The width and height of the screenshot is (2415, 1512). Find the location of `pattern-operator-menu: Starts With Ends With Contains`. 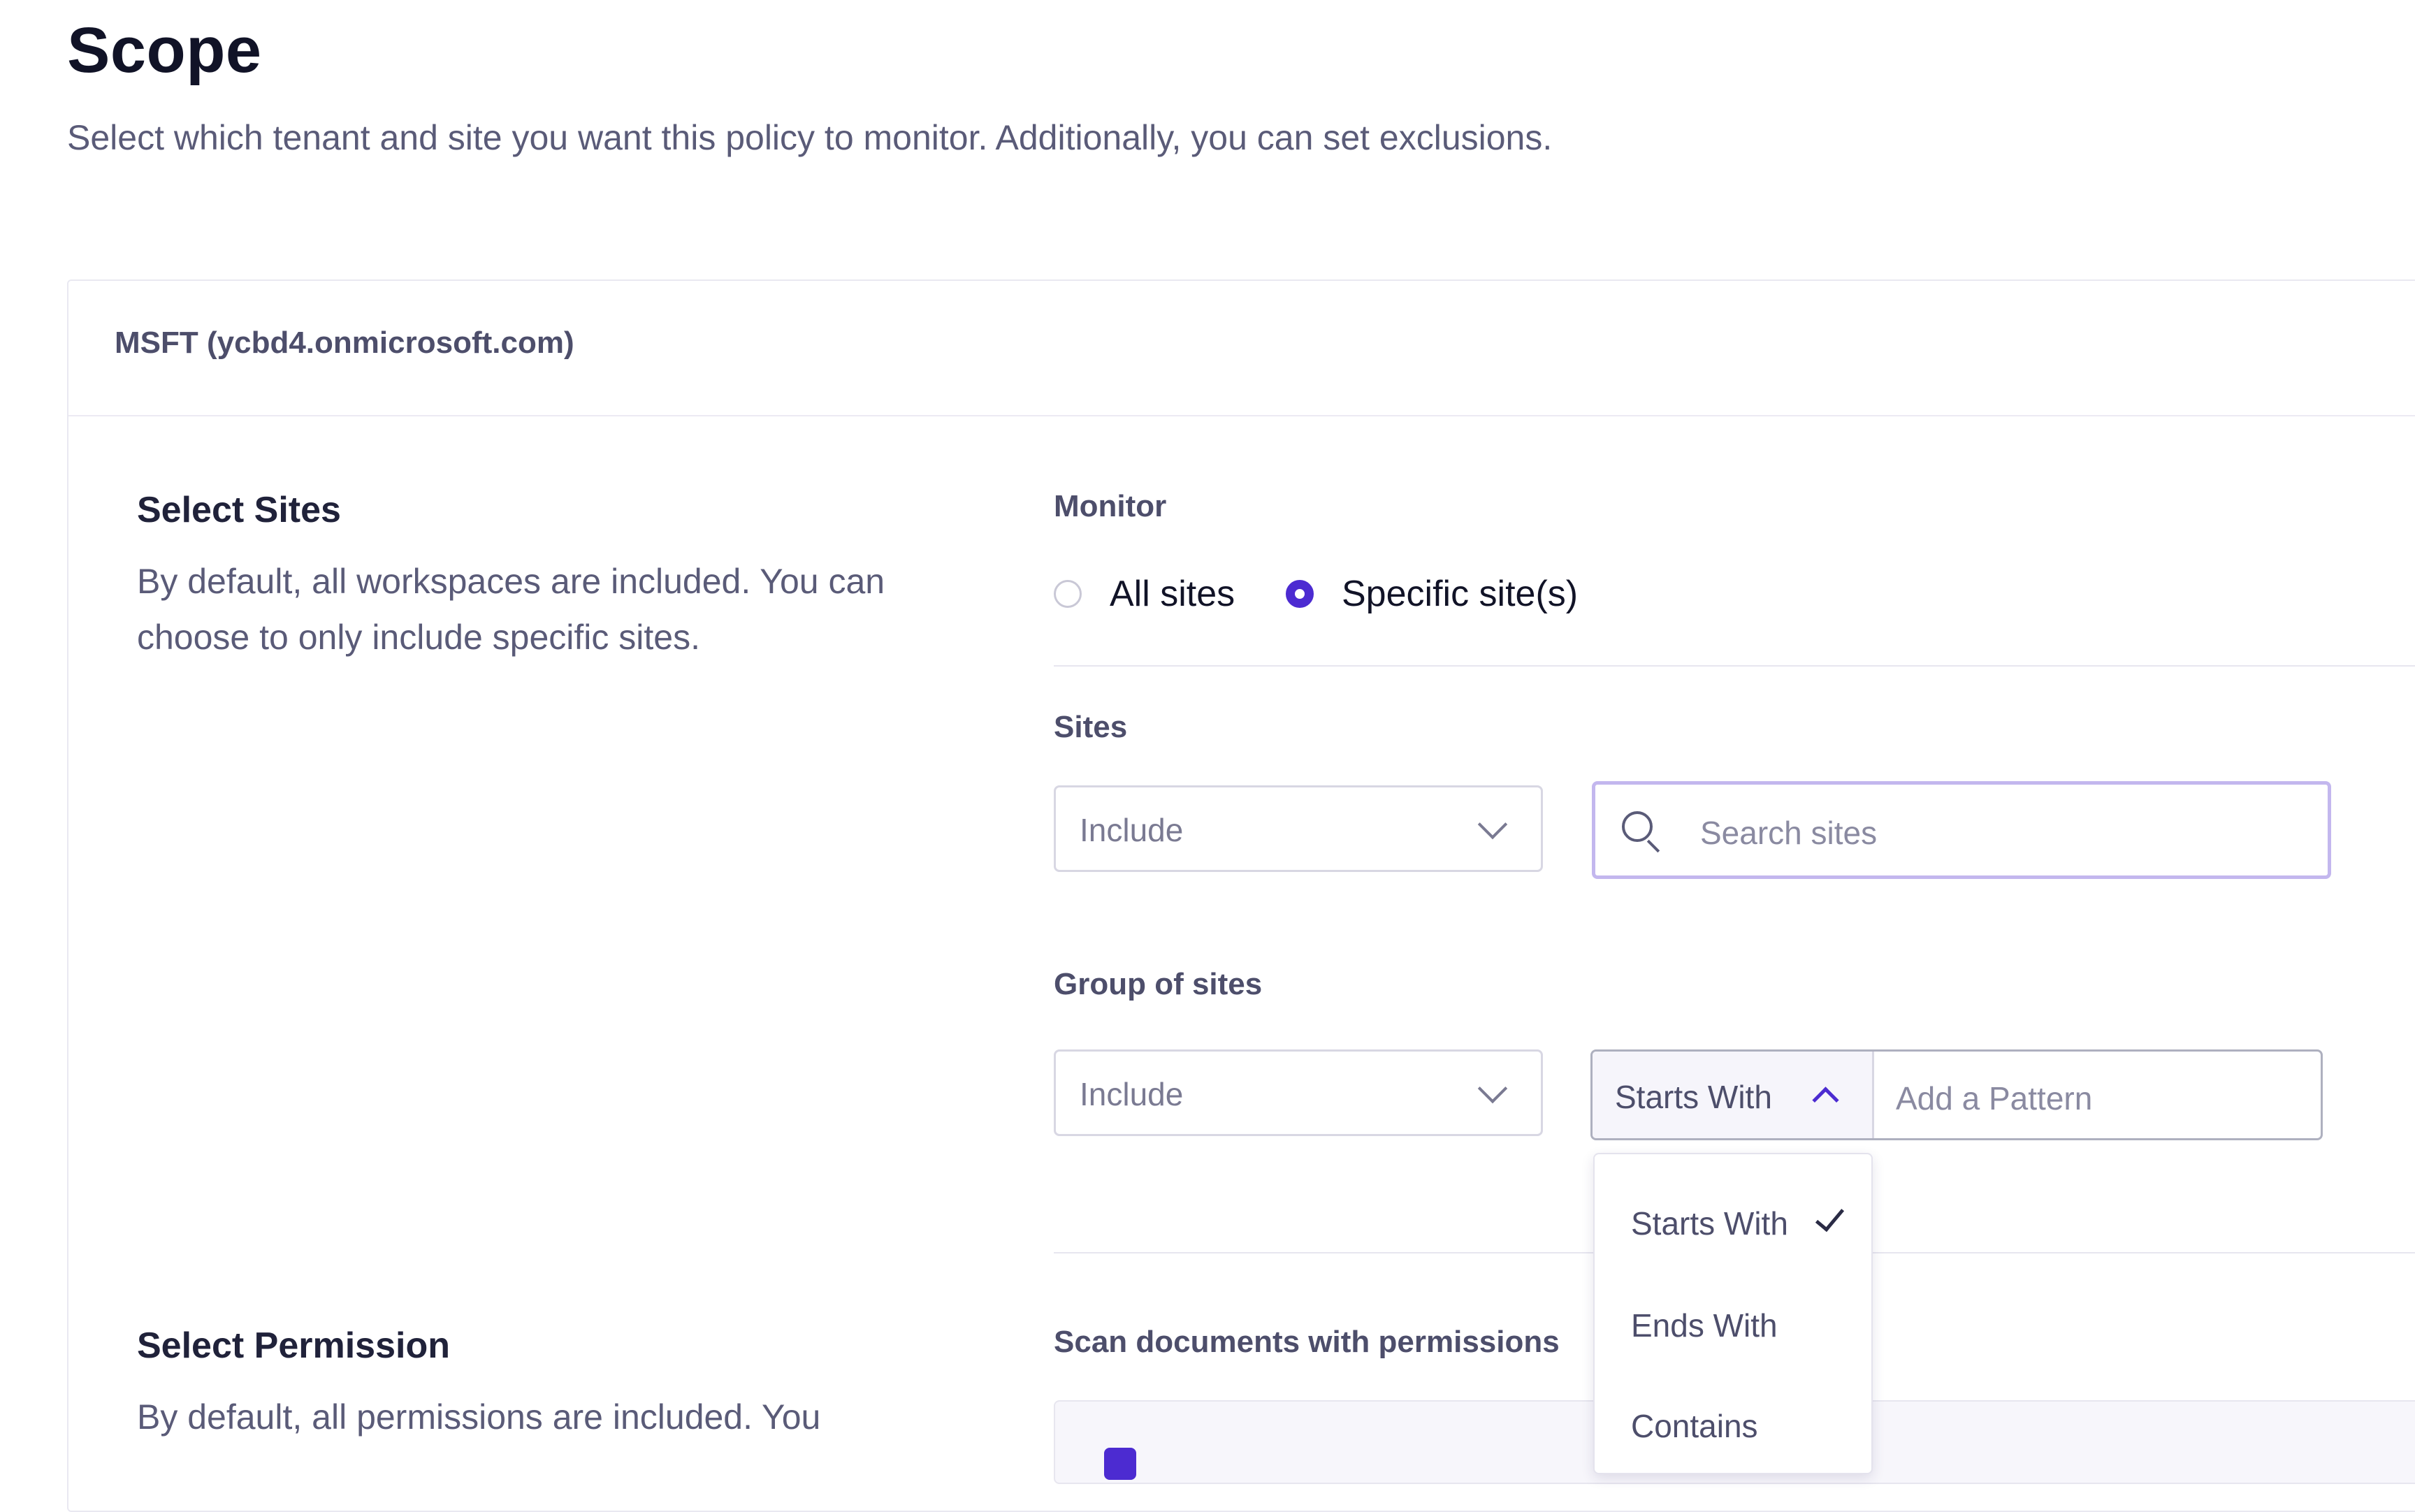

pattern-operator-menu: Starts With Ends With Contains is located at coordinates (1733, 1313).